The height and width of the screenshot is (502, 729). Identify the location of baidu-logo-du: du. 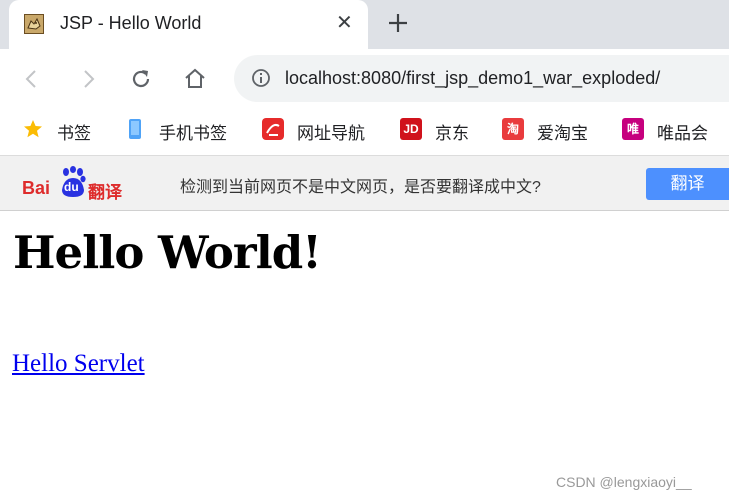
(71, 187).